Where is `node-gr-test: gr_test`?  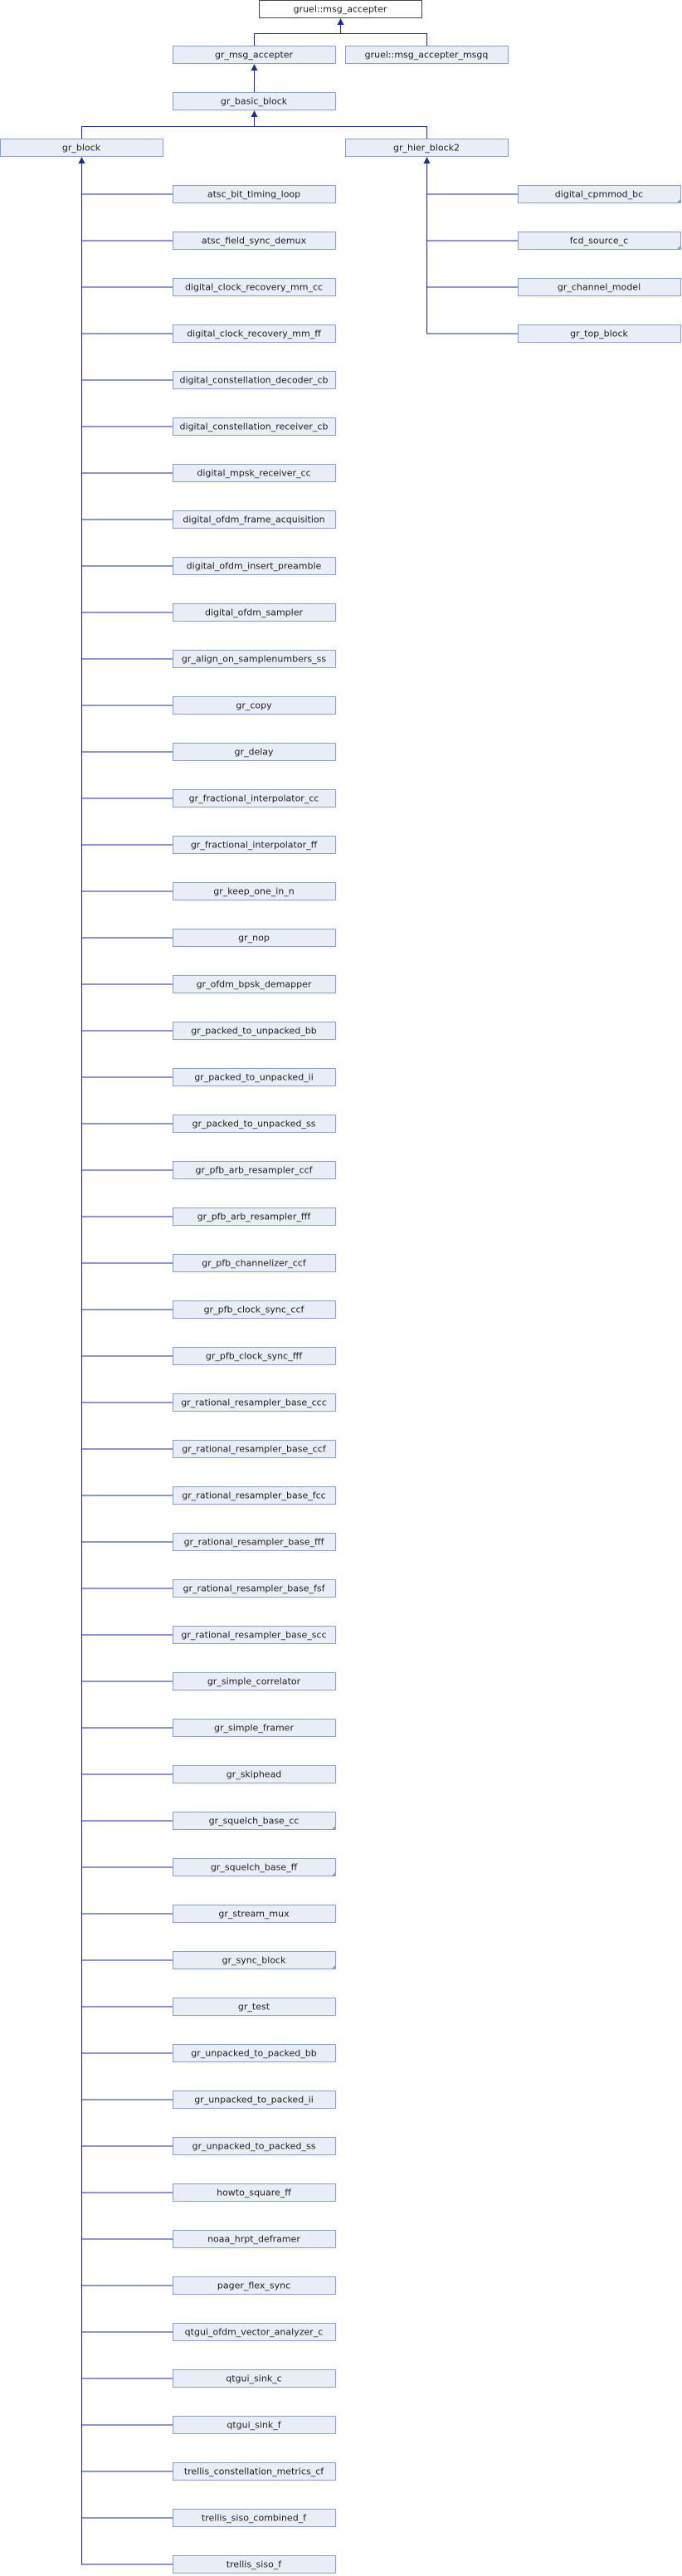
node-gr-test: gr_test is located at coordinates (254, 2007).